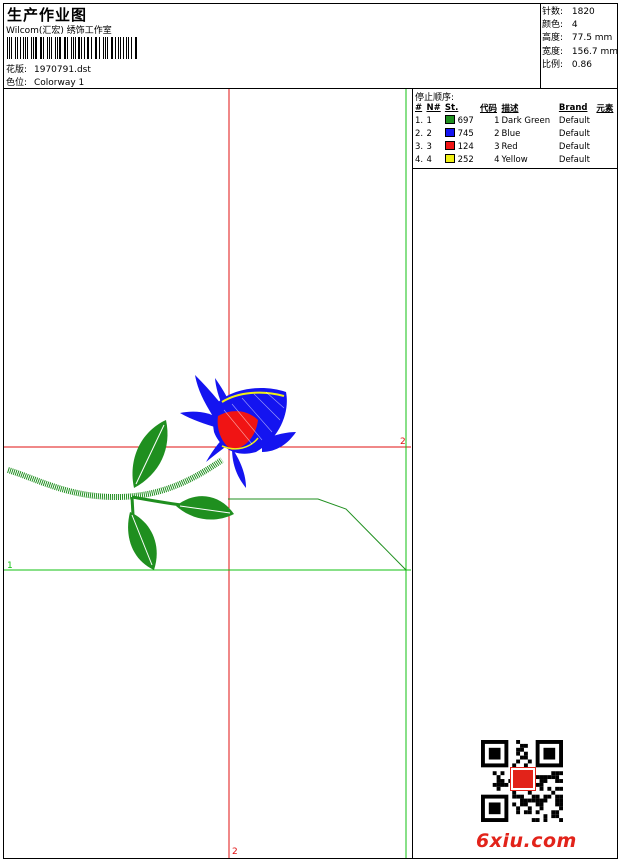 The height and width of the screenshot is (860, 620). Describe the element at coordinates (239, 468) in the screenshot. I see `sepal-right` at that location.